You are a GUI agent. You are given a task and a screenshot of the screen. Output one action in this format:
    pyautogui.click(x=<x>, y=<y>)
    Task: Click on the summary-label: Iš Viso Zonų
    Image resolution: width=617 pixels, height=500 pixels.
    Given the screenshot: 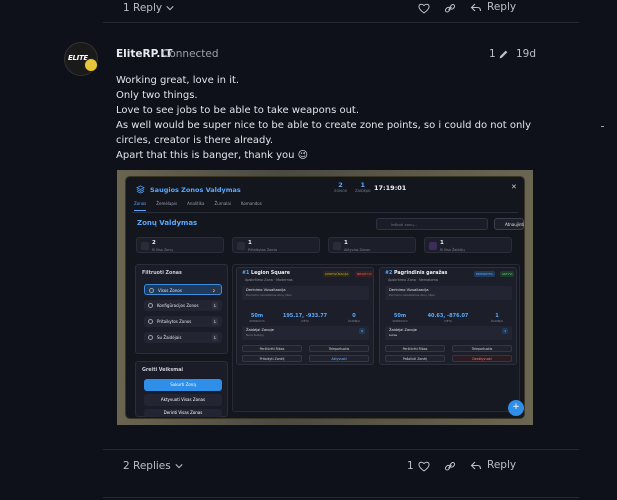 What is the action you would take?
    pyautogui.click(x=162, y=250)
    